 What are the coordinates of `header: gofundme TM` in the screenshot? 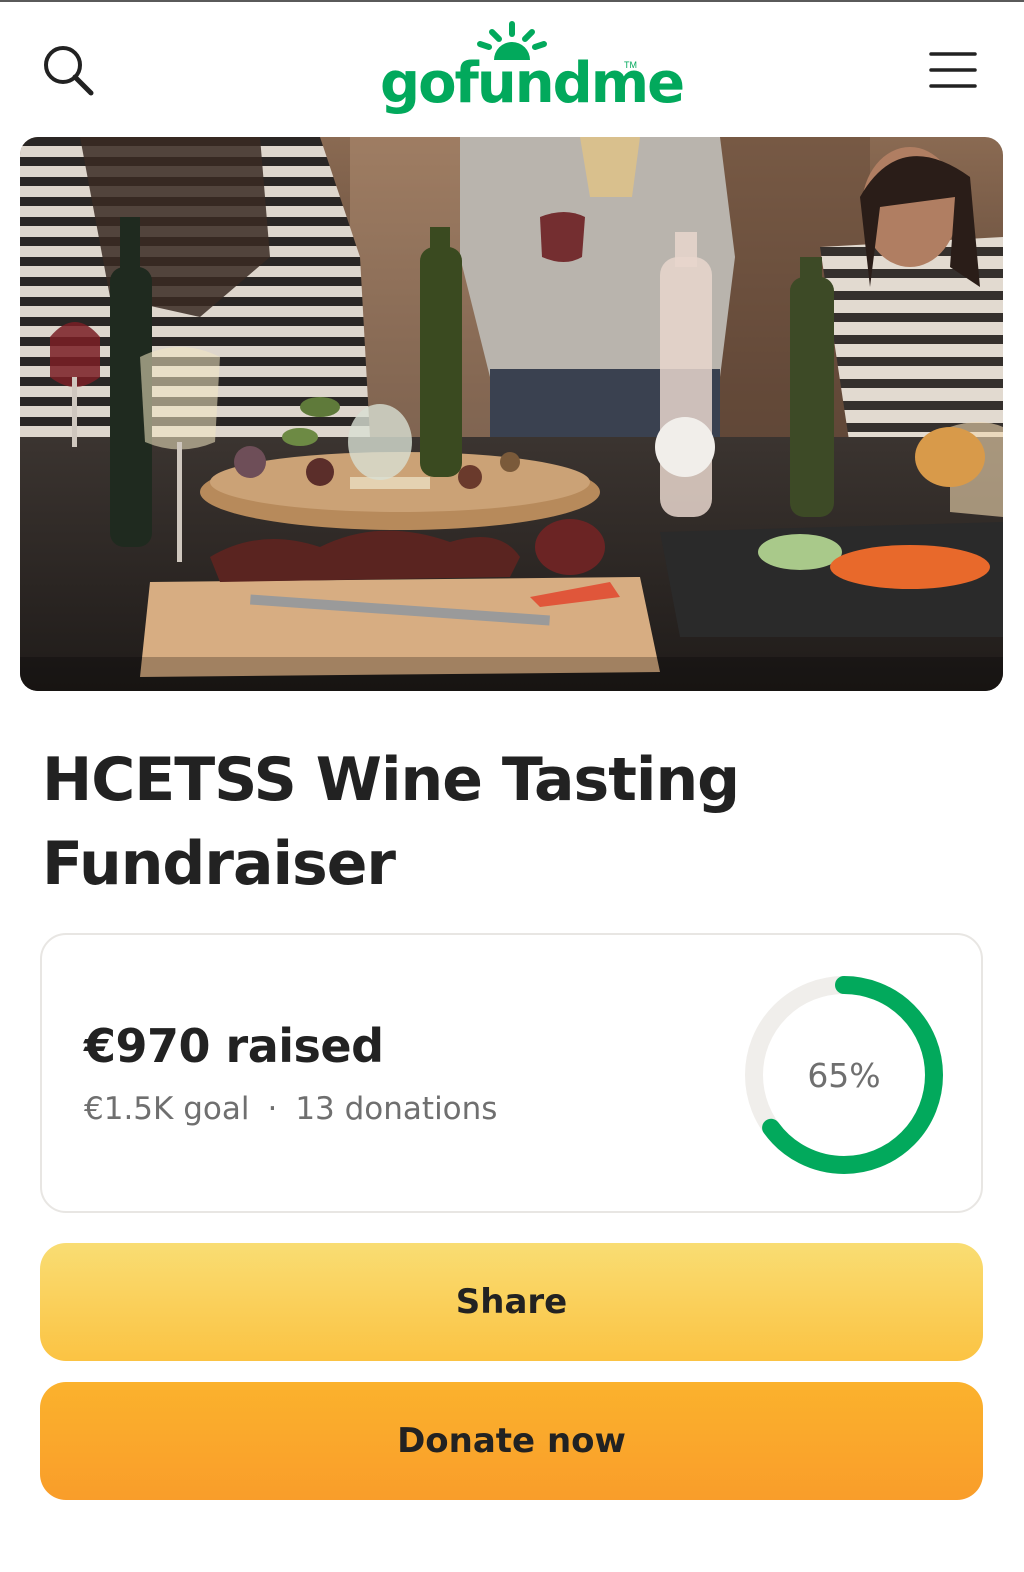 It's located at (512, 67).